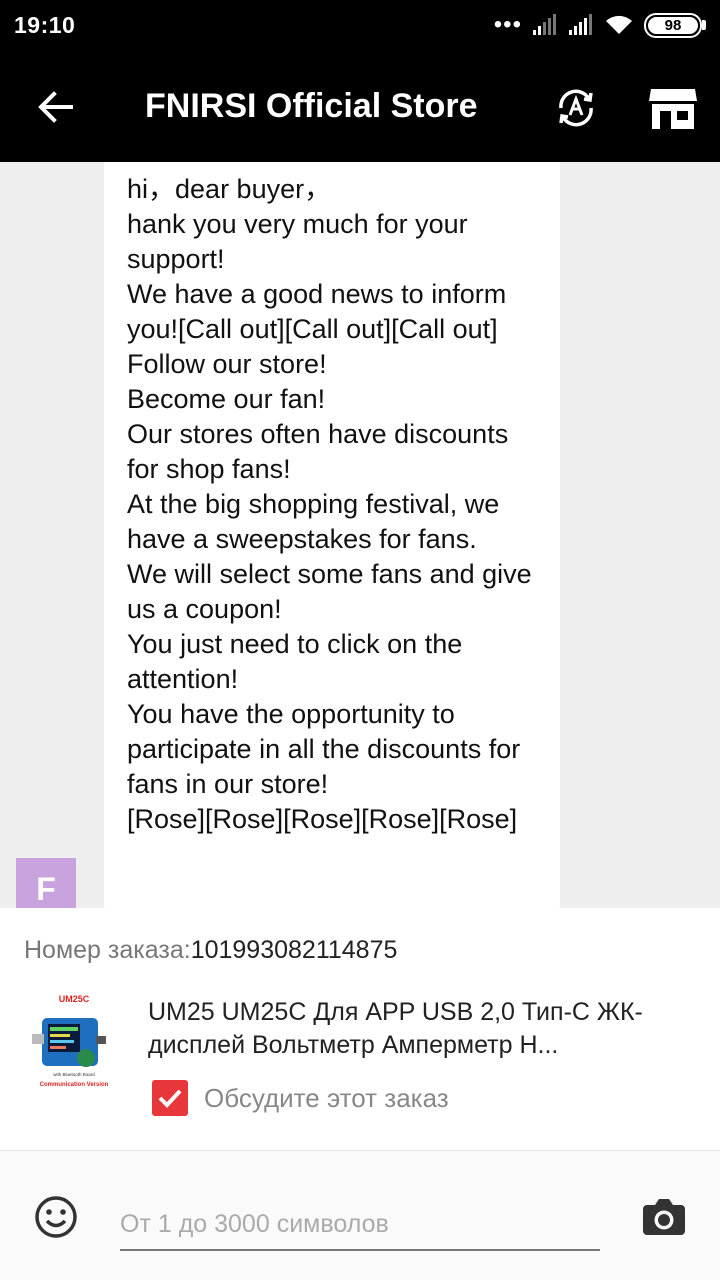 This screenshot has height=1280, width=720. What do you see at coordinates (46, 883) in the screenshot?
I see `avatar: F` at bounding box center [46, 883].